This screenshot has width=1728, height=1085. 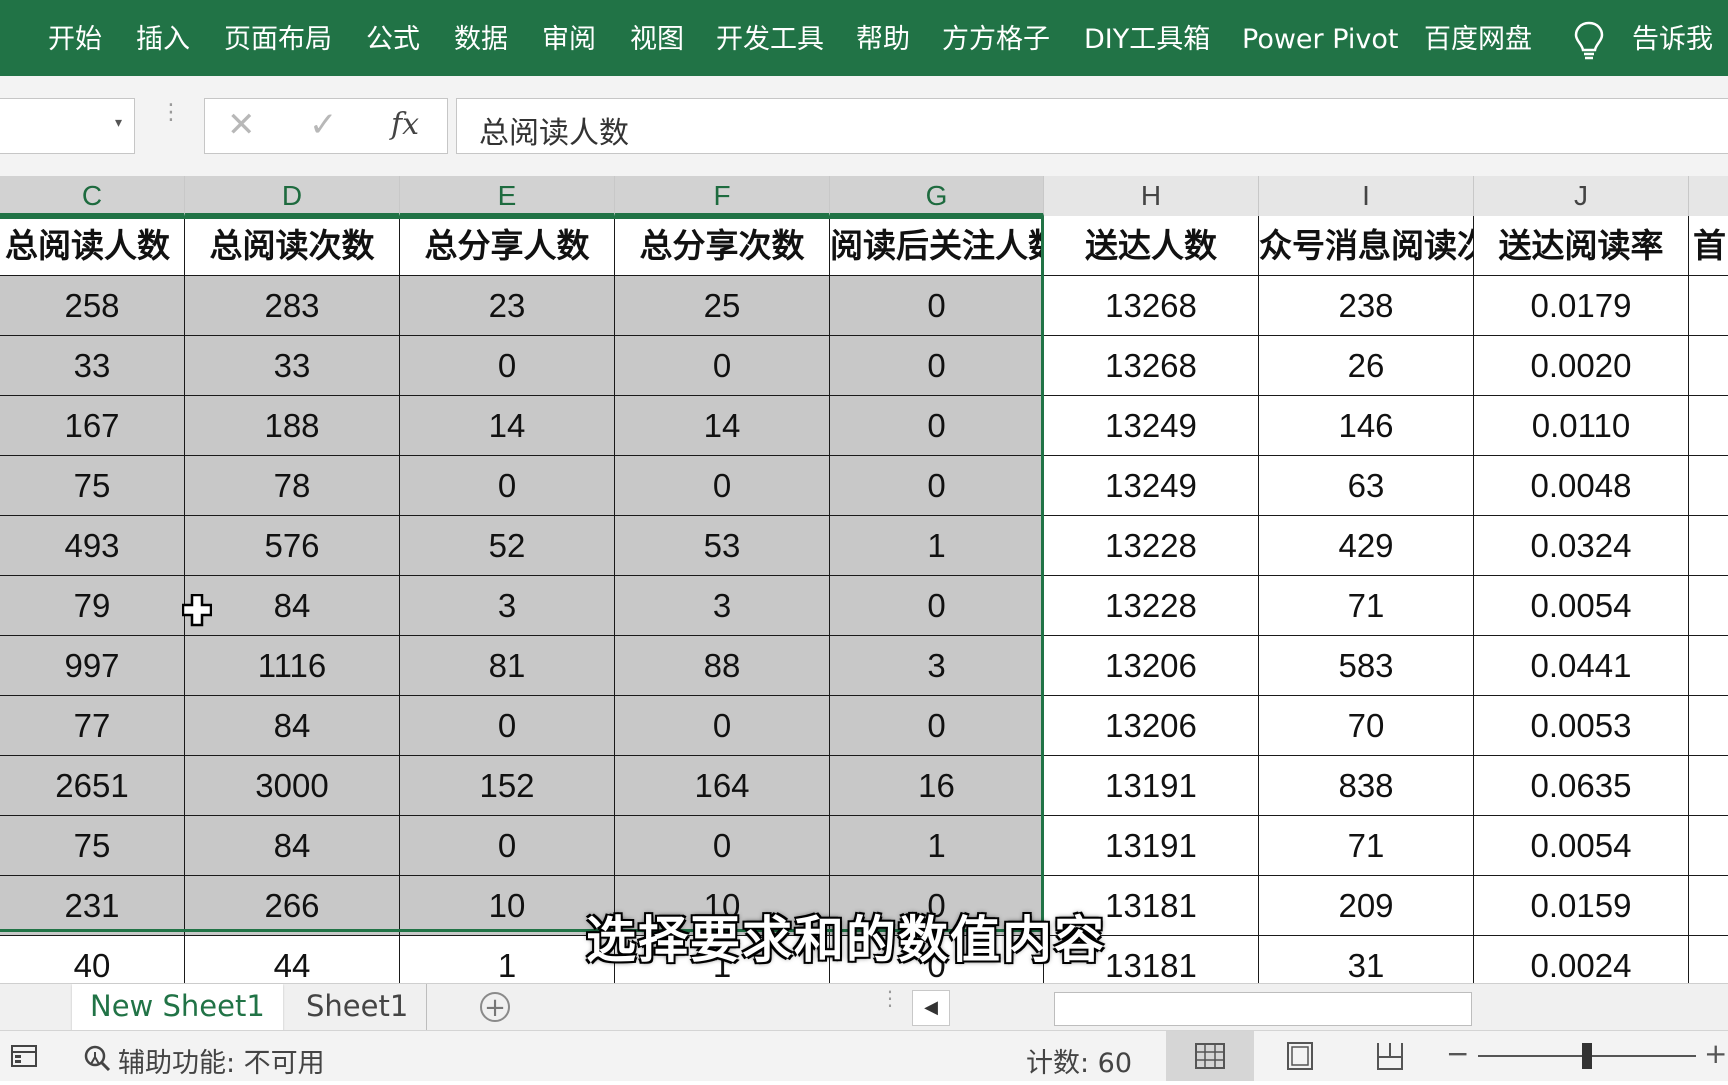 What do you see at coordinates (25, 1056) in the screenshot?
I see `macro-record-icon` at bounding box center [25, 1056].